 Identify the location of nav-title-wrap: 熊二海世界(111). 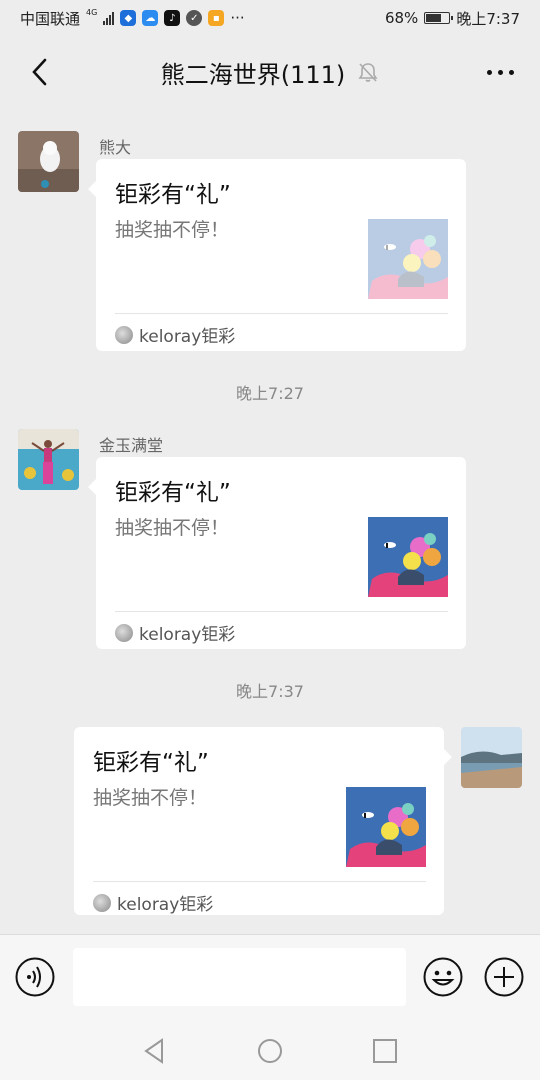
(270, 72).